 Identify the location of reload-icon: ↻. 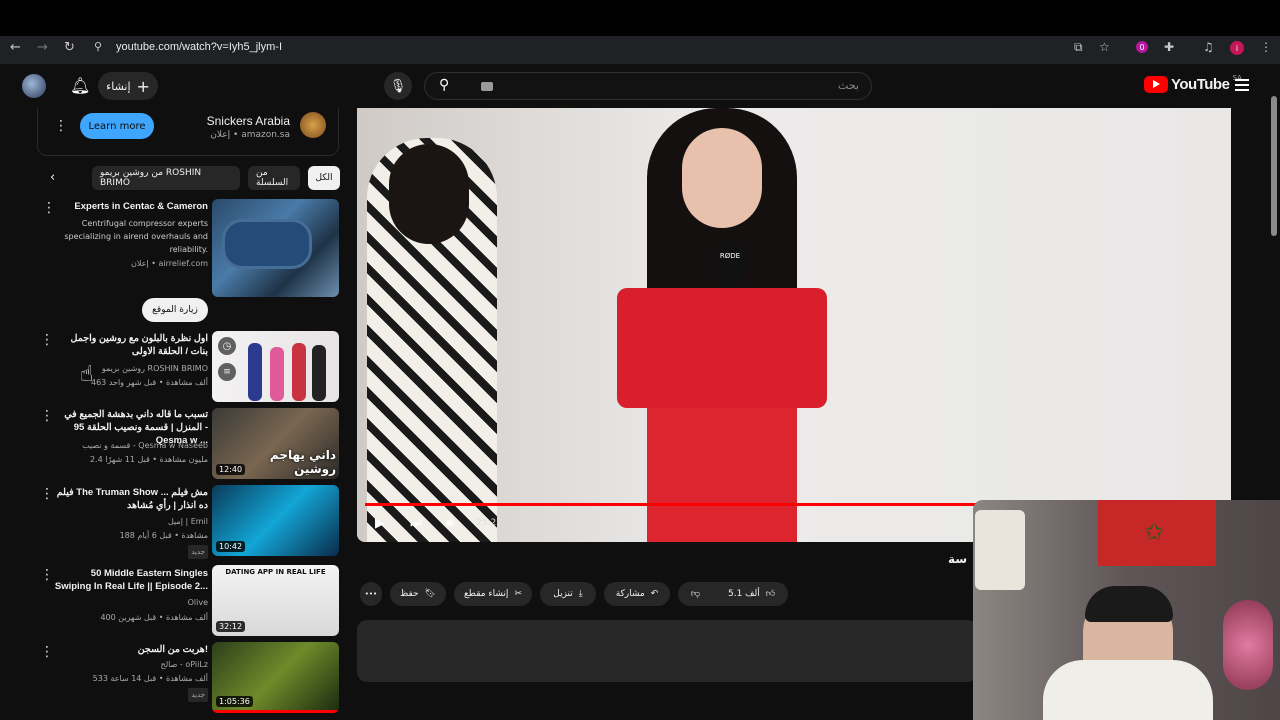
(69, 47).